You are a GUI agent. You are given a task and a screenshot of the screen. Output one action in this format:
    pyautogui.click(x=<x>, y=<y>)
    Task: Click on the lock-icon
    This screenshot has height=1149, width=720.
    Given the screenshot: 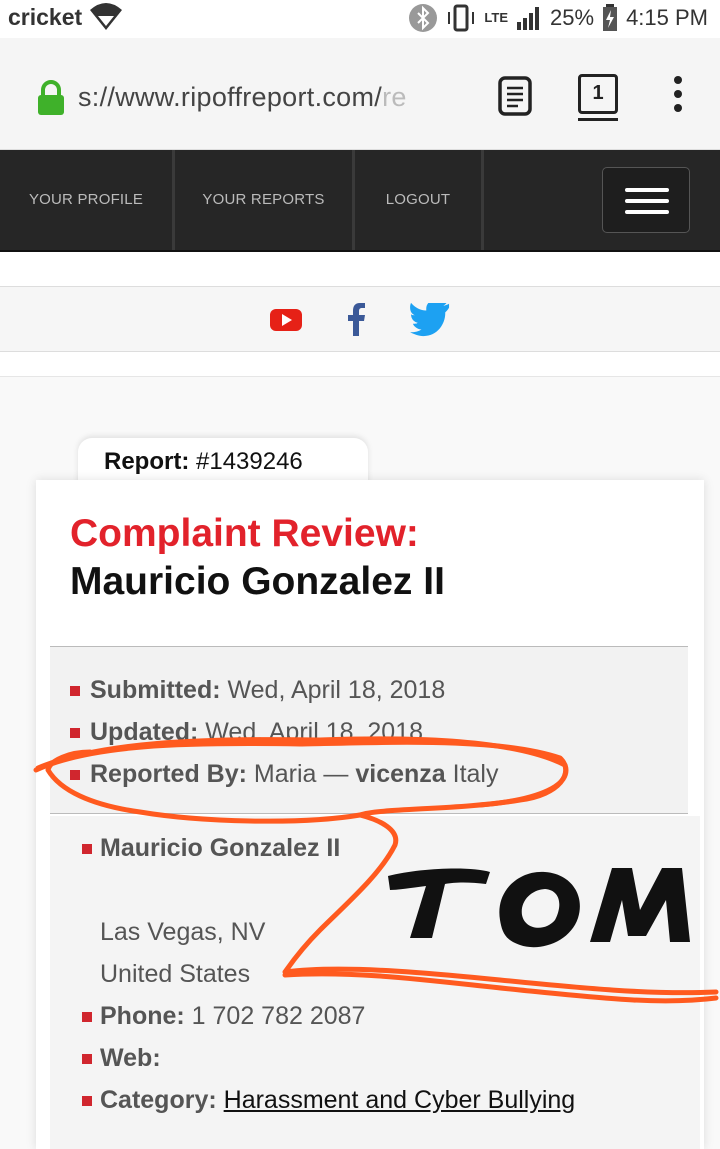 What is the action you would take?
    pyautogui.click(x=51, y=97)
    